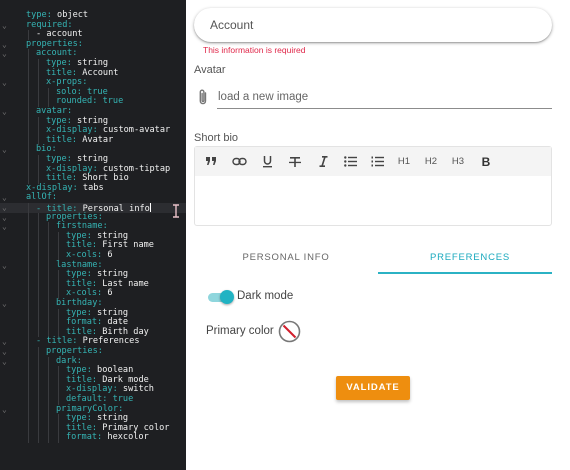 The image size is (570, 470). Describe the element at coordinates (93, 438) in the screenshot. I see `code-line: format: hexcolor` at that location.